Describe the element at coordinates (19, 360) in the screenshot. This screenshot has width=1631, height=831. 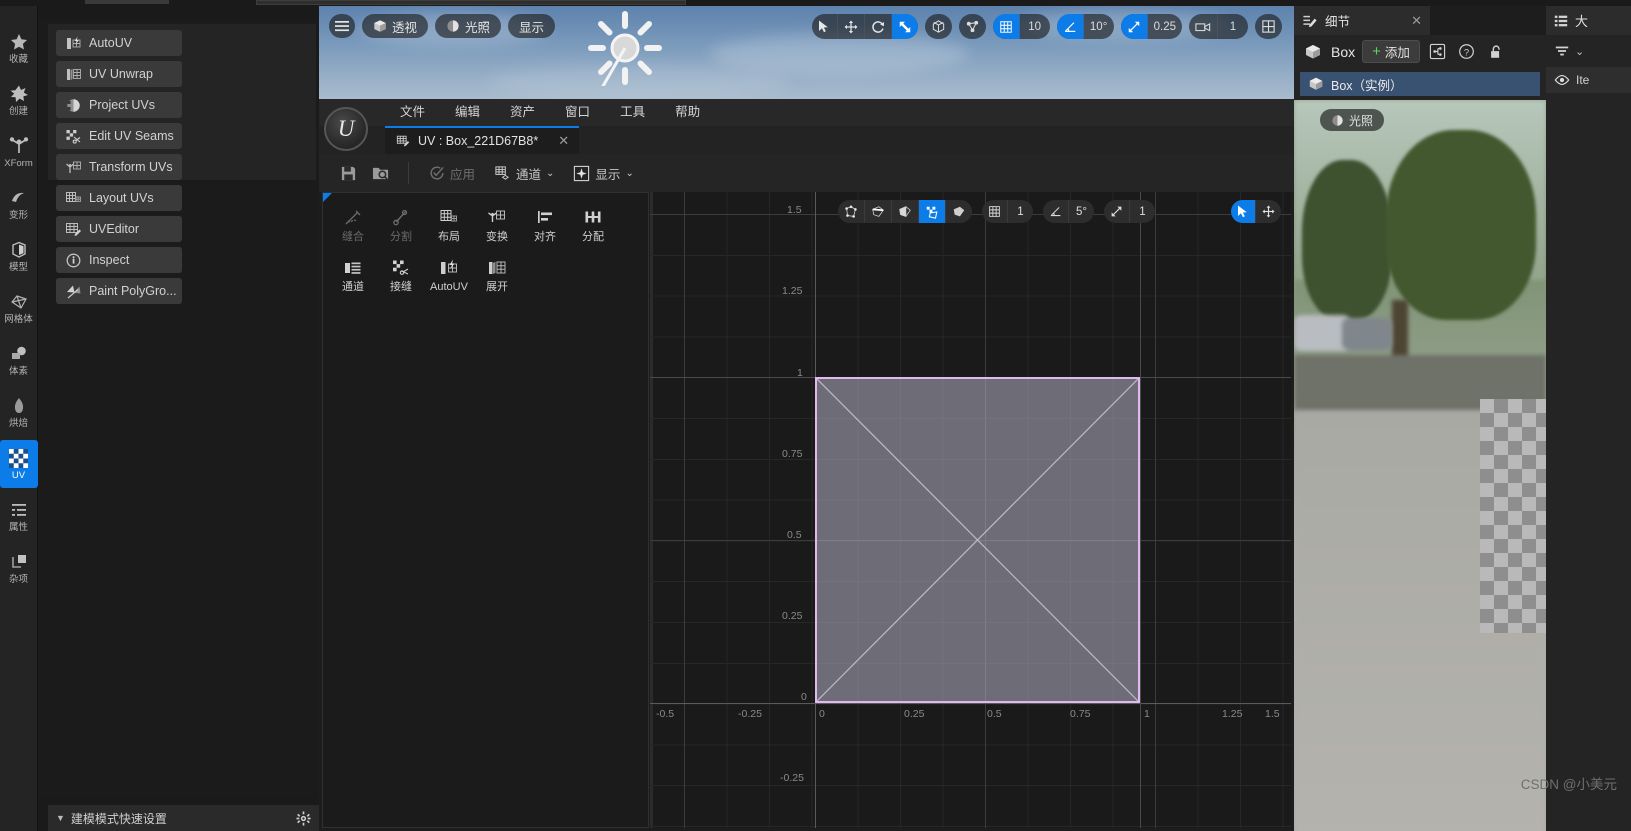
I see `rail-item-voxel: 体素` at that location.